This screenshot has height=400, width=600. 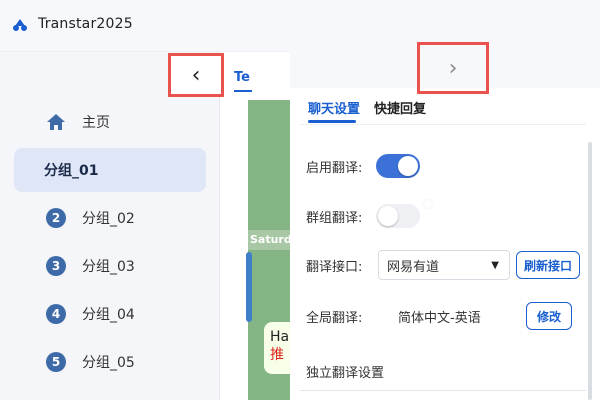 I want to click on message-bubble-edge, so click(x=249, y=287).